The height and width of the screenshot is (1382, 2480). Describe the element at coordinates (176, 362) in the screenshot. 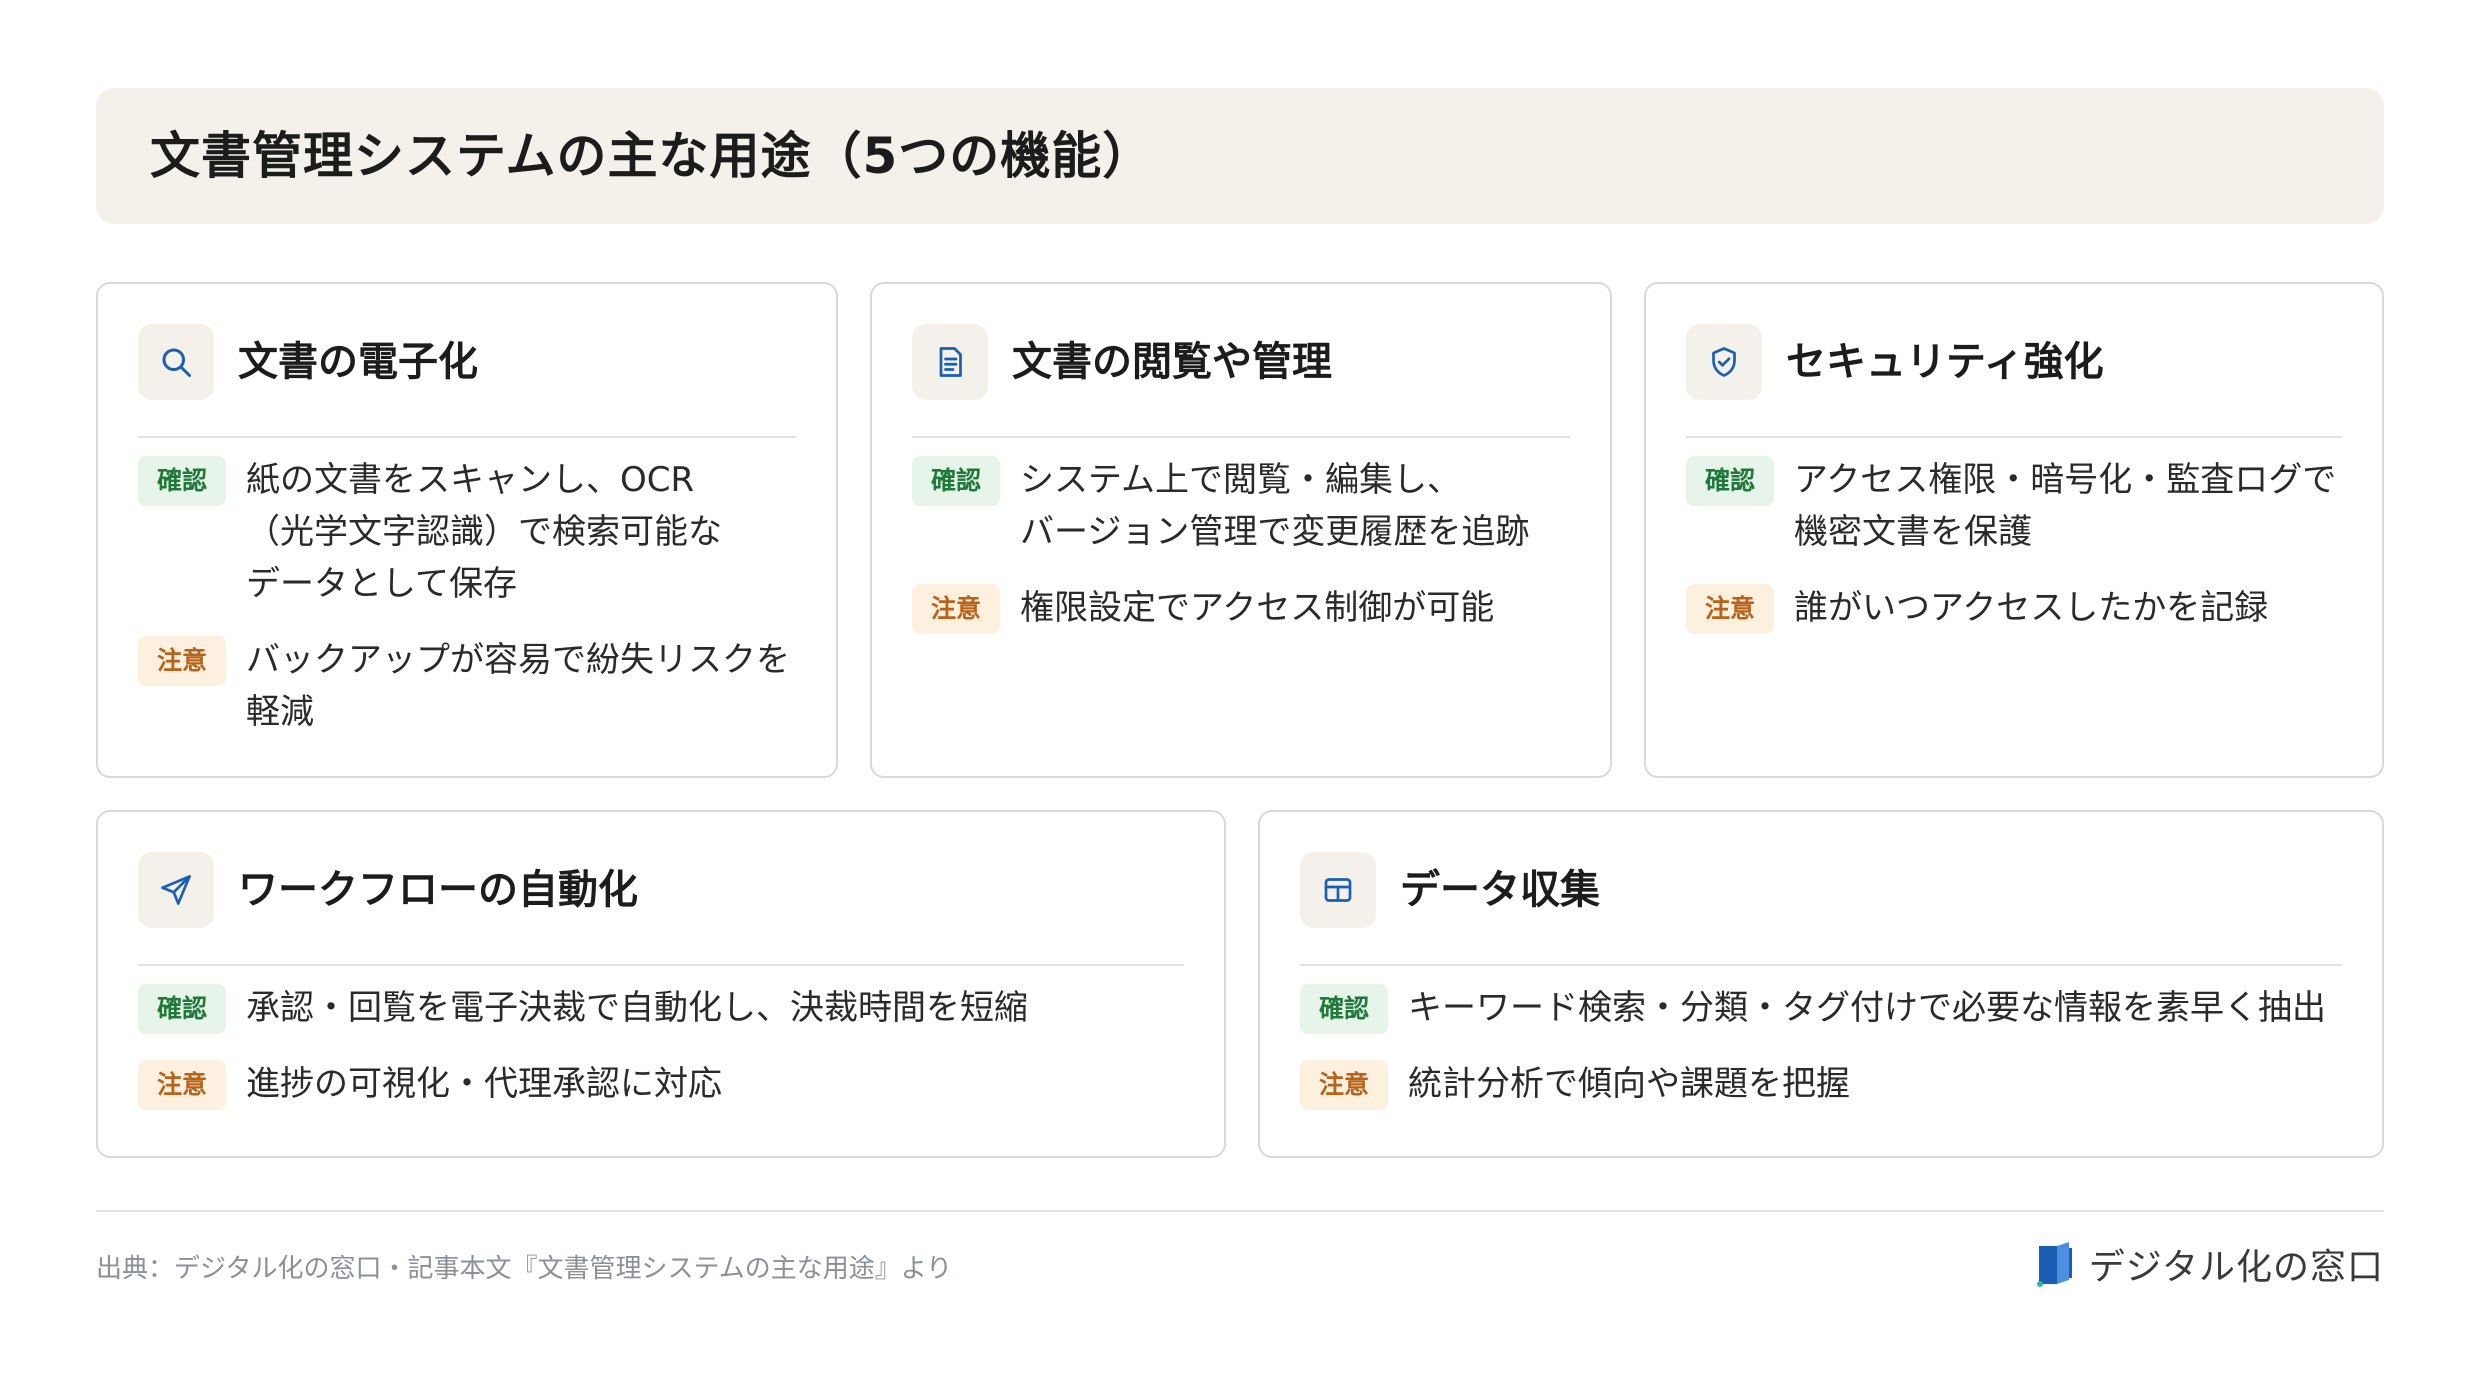

I see `search-icon` at that location.